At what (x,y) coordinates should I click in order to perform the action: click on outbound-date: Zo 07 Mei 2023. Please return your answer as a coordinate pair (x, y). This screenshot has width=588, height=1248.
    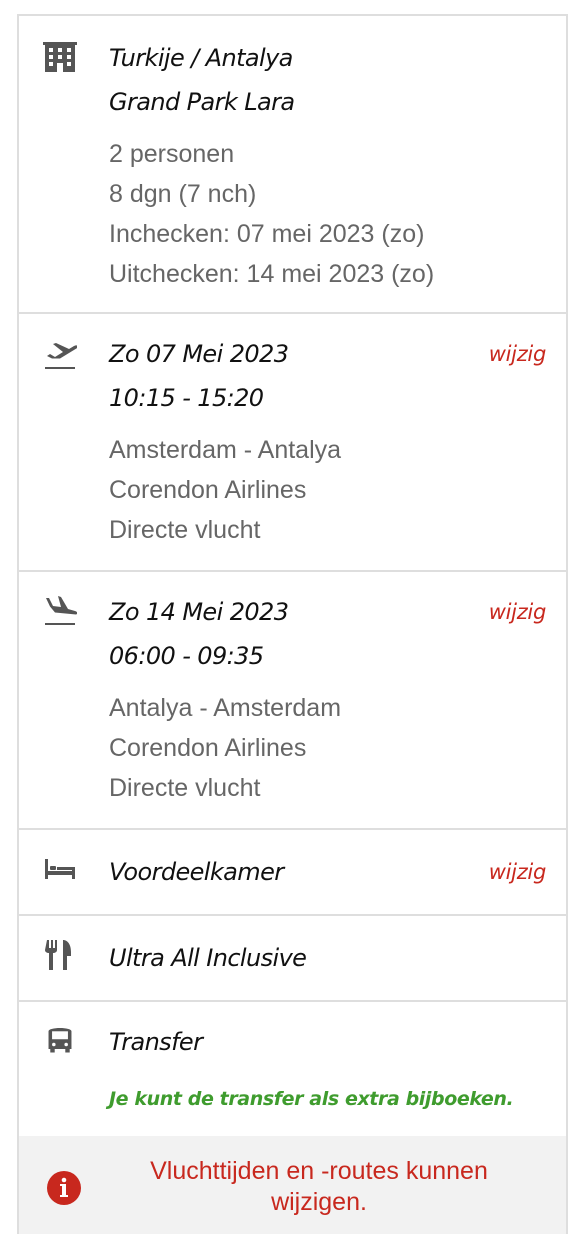
    Looking at the image, I should click on (199, 354).